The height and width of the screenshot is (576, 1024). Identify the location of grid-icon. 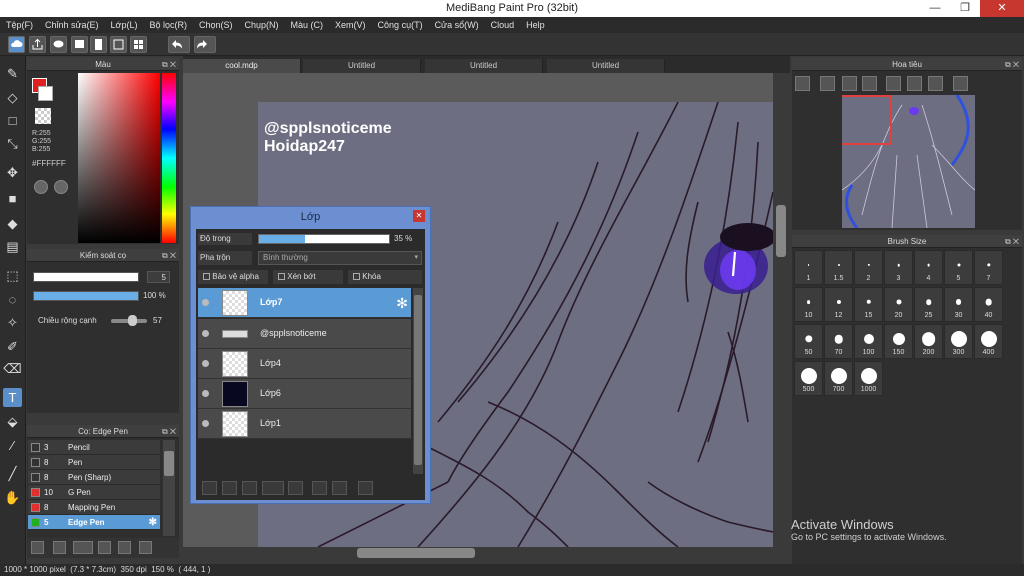
(138, 44).